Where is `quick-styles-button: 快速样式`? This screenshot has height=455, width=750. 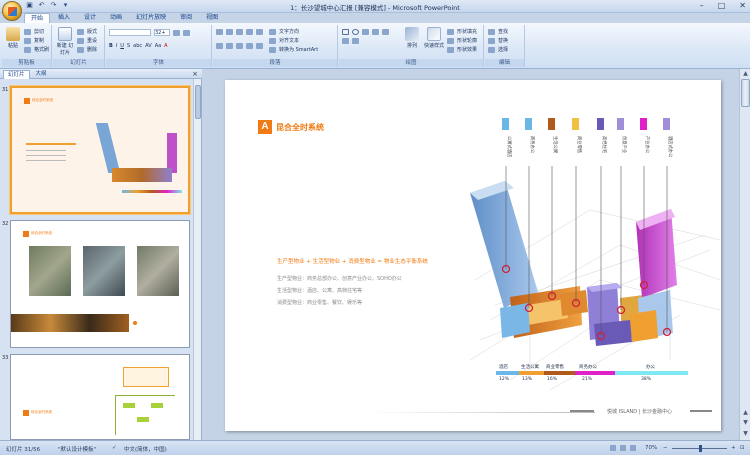
quick-styles-button: 快速样式 is located at coordinates (434, 38).